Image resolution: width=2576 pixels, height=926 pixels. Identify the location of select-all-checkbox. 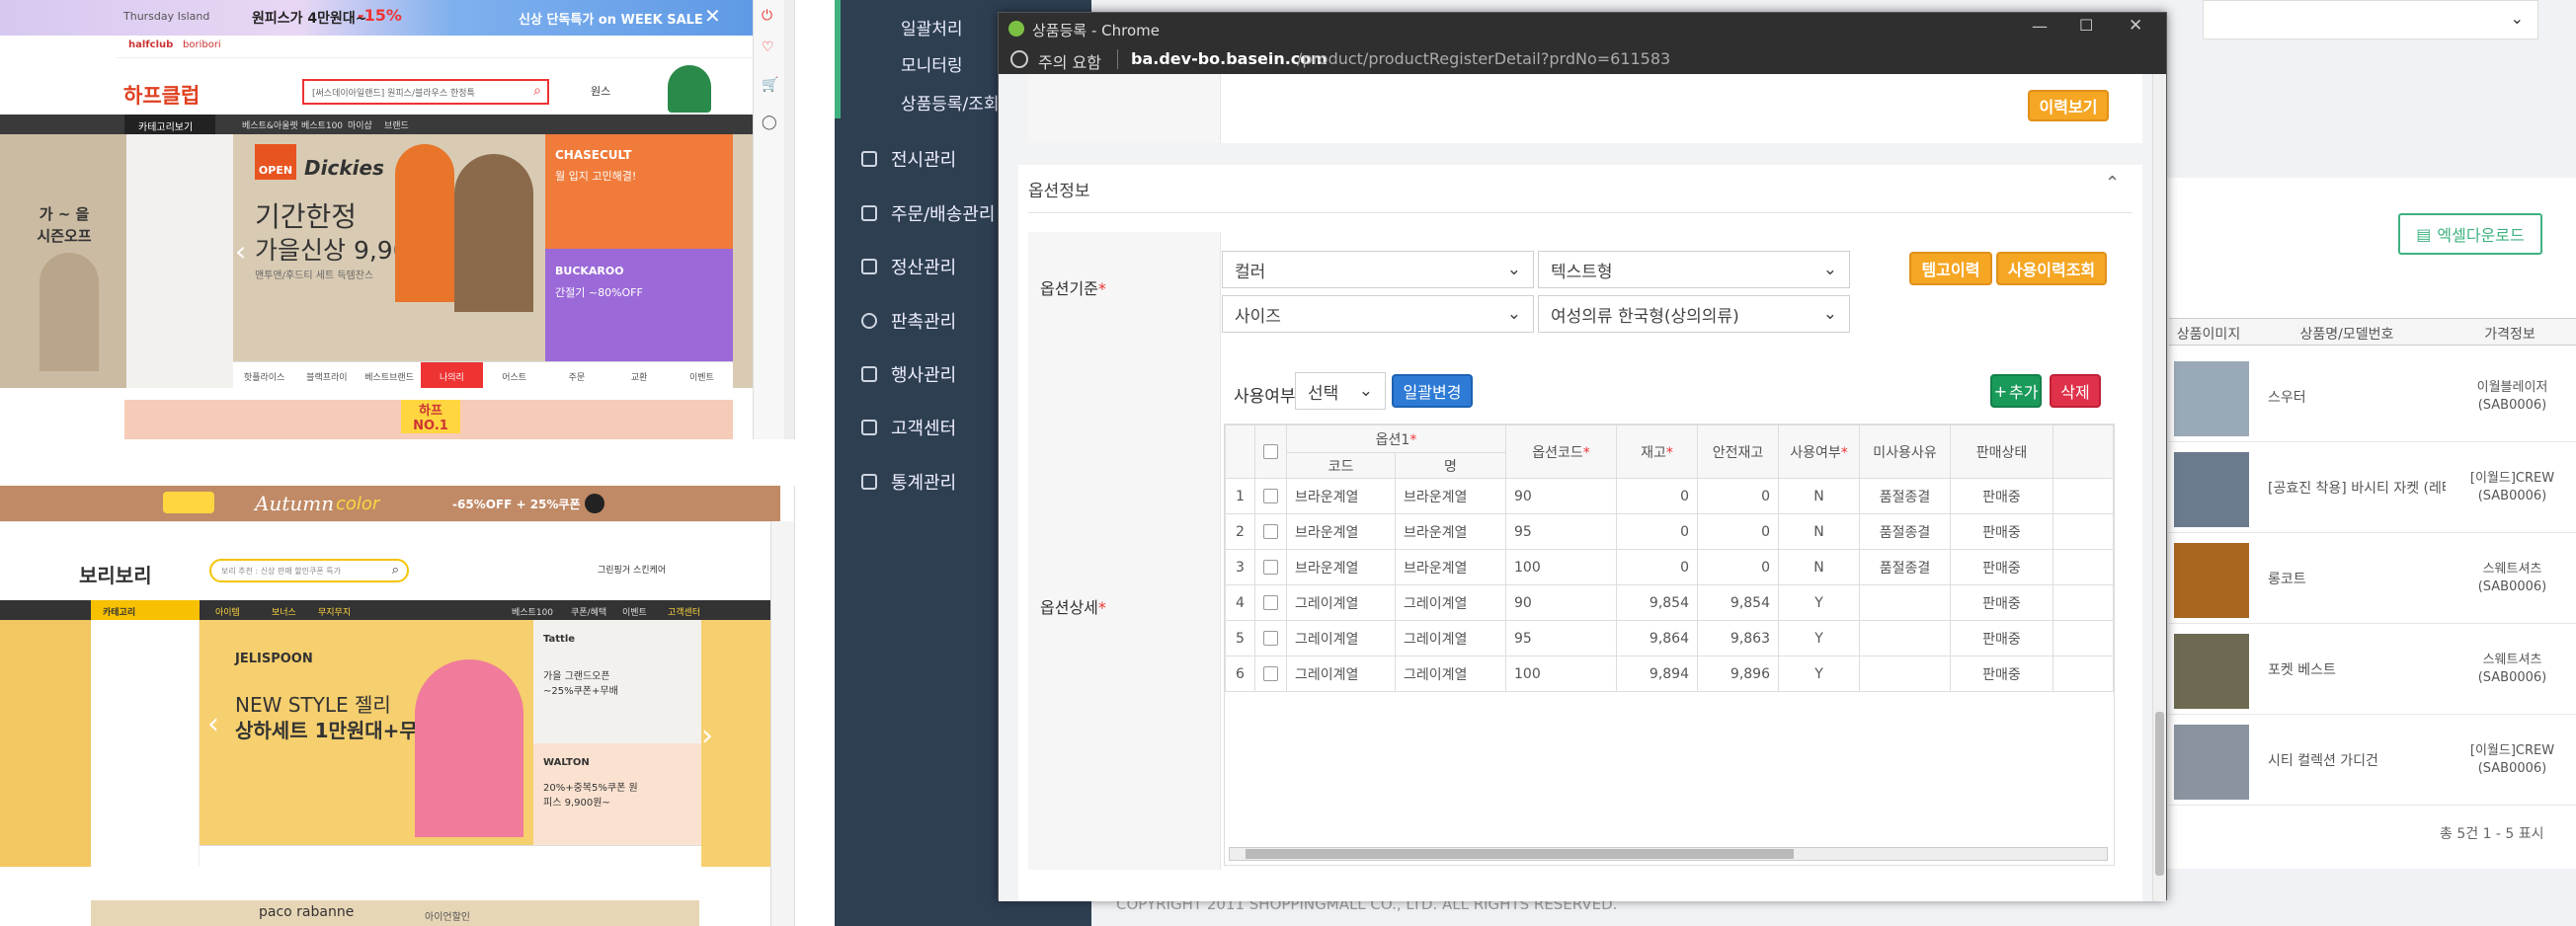
(1270, 451).